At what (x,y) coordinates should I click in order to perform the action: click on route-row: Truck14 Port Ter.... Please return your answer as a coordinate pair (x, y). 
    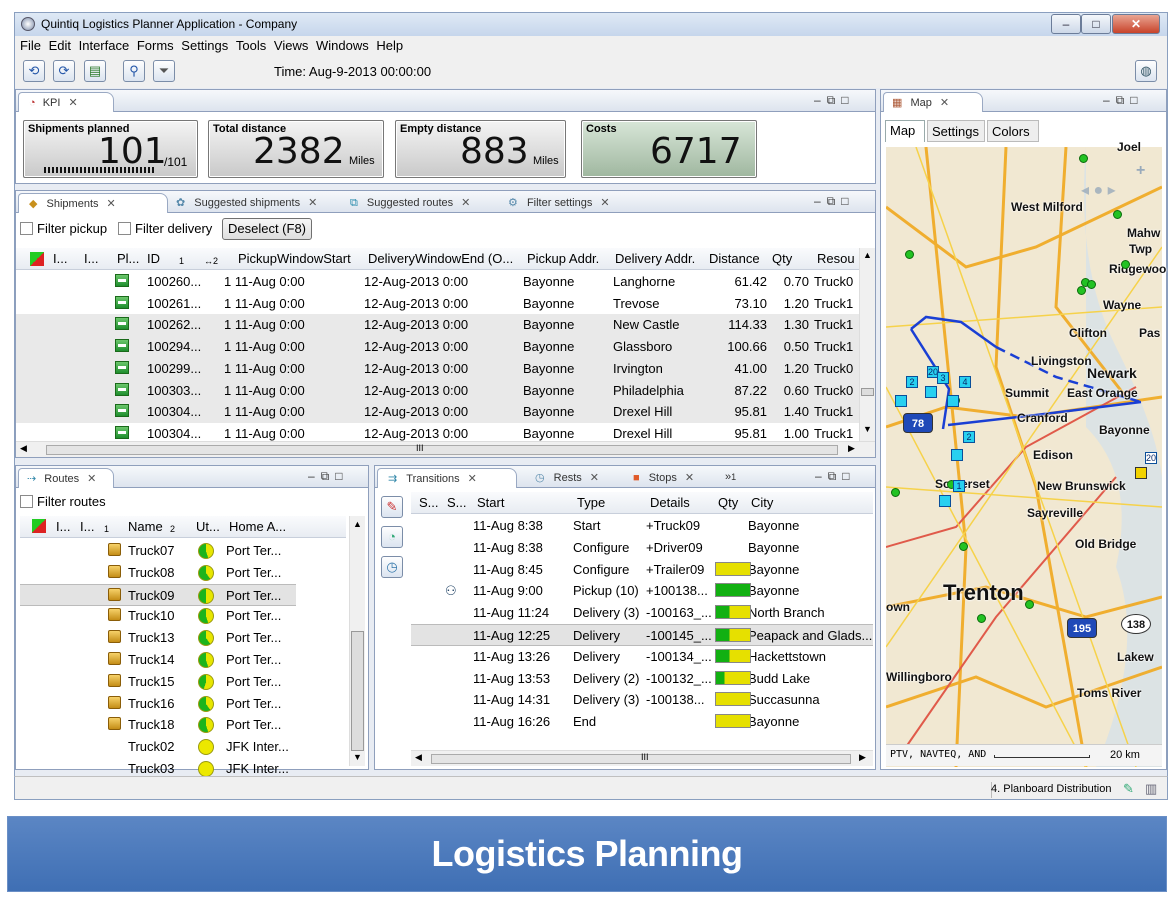
    Looking at the image, I should click on (183, 660).